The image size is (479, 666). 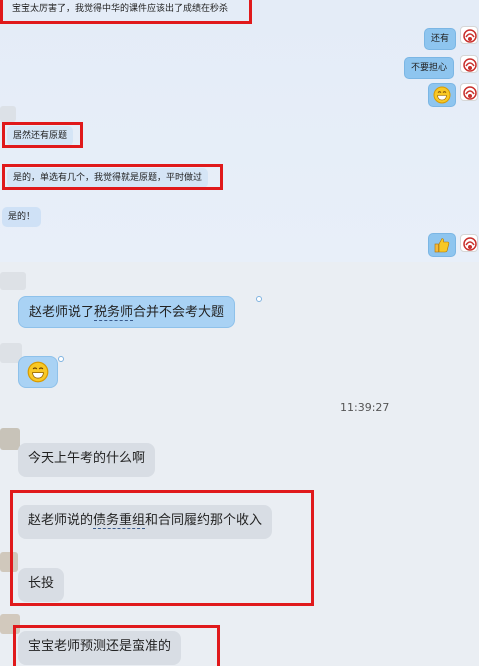 I want to click on message-text-after: 合并不会考大题, so click(x=179, y=312).